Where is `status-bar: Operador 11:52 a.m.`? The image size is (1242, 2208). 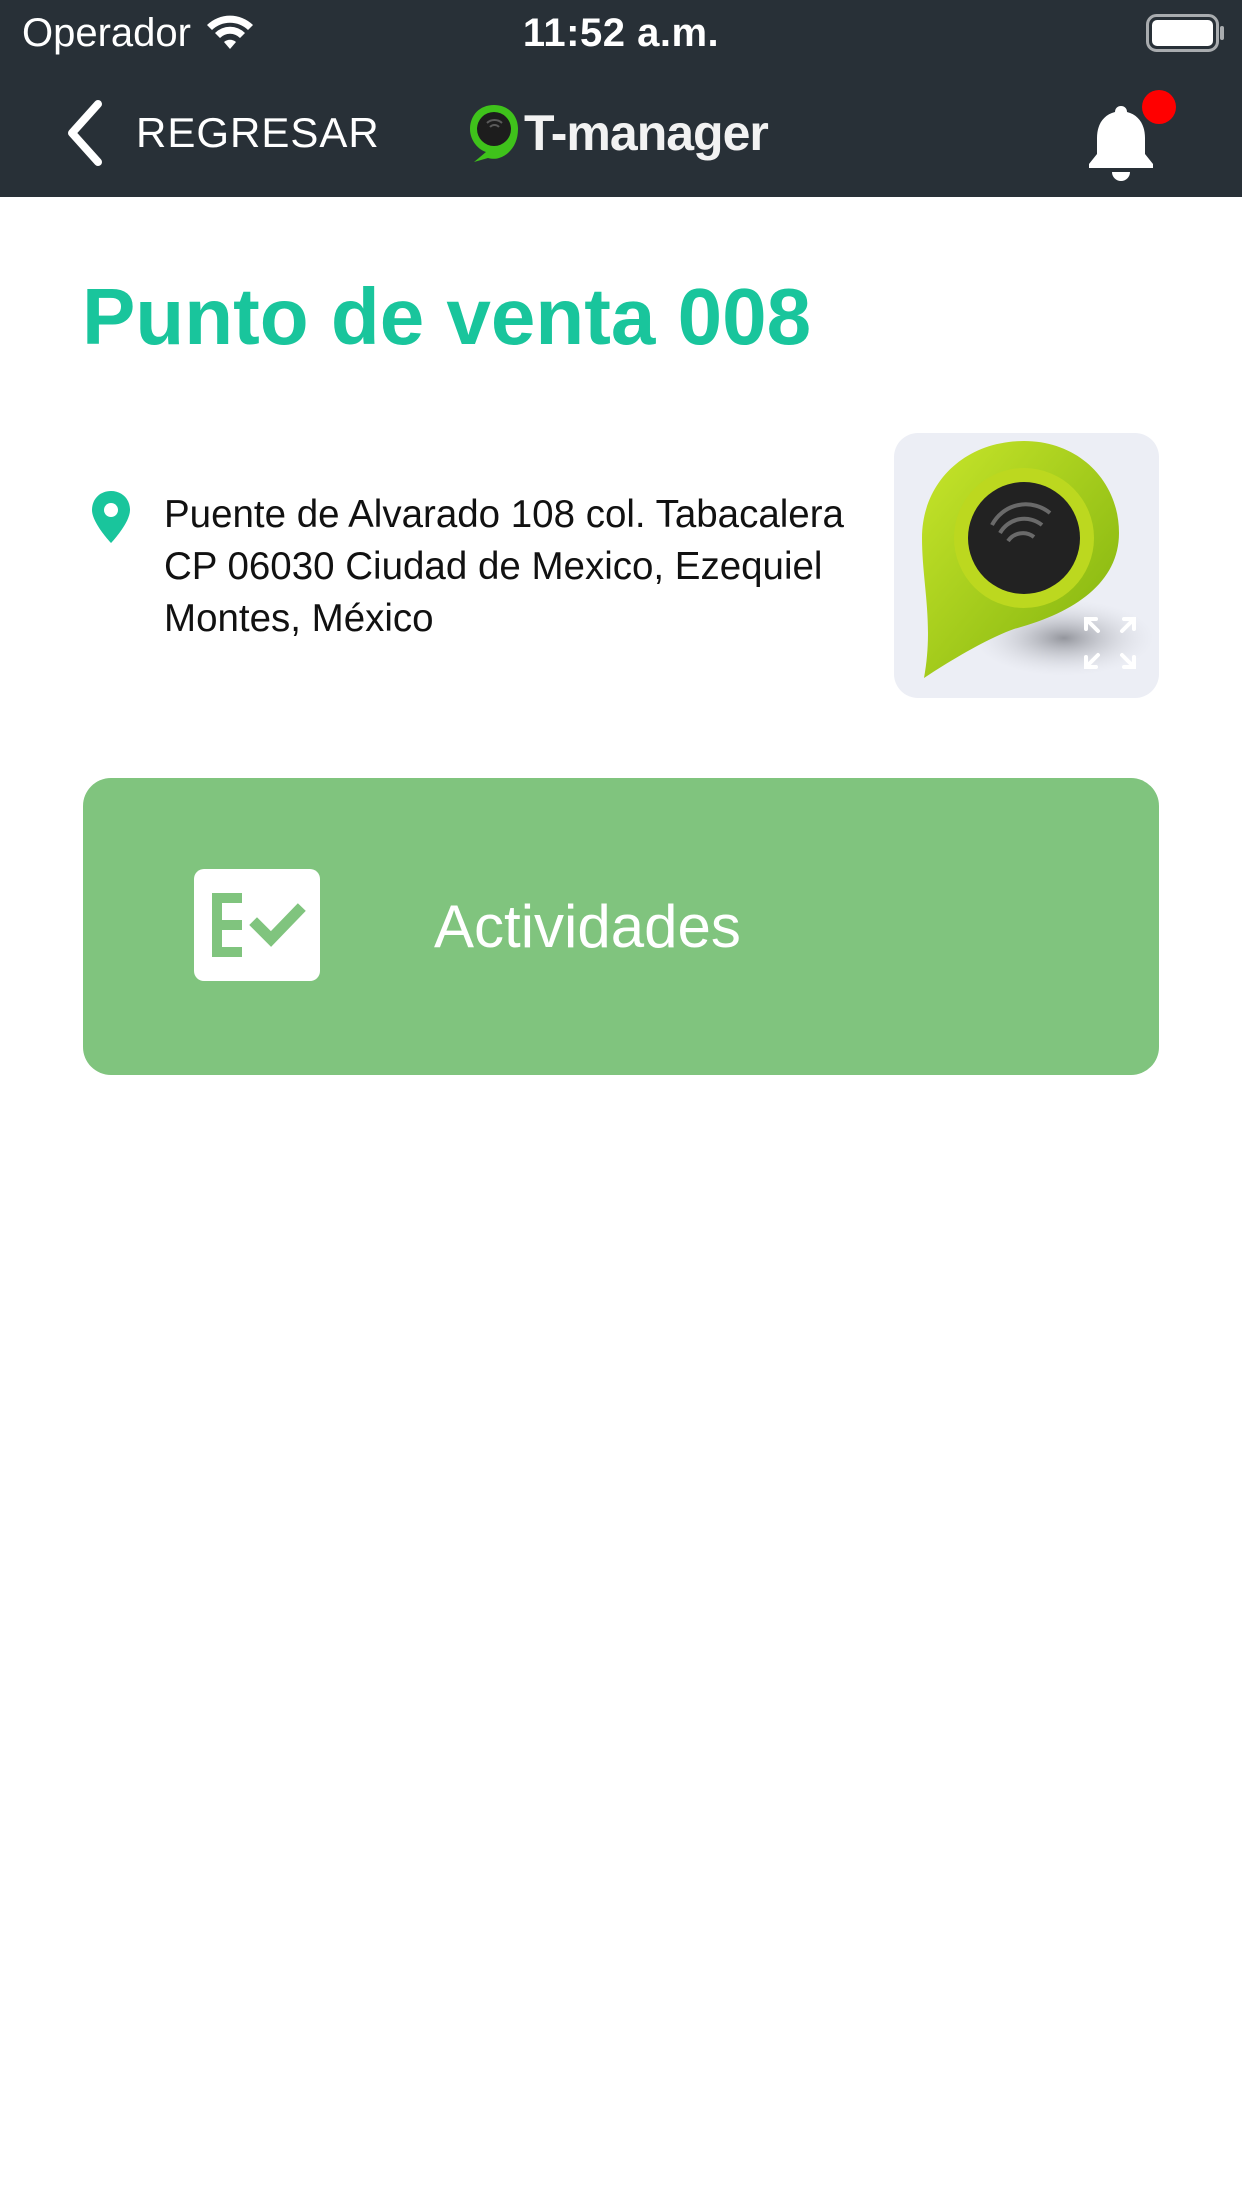 status-bar: Operador 11:52 a.m. is located at coordinates (621, 33).